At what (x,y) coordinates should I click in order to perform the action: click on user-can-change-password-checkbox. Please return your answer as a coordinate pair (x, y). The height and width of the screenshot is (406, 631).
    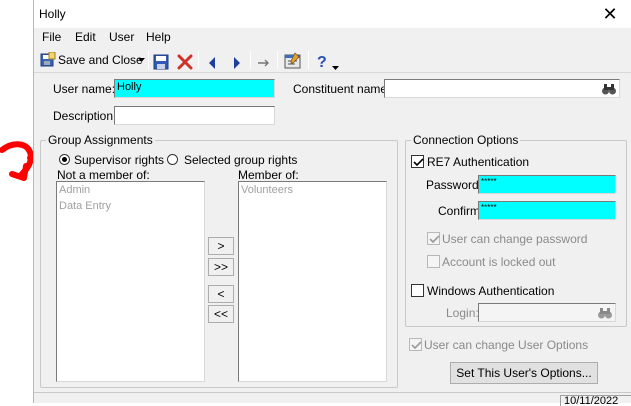
    Looking at the image, I should click on (433, 238).